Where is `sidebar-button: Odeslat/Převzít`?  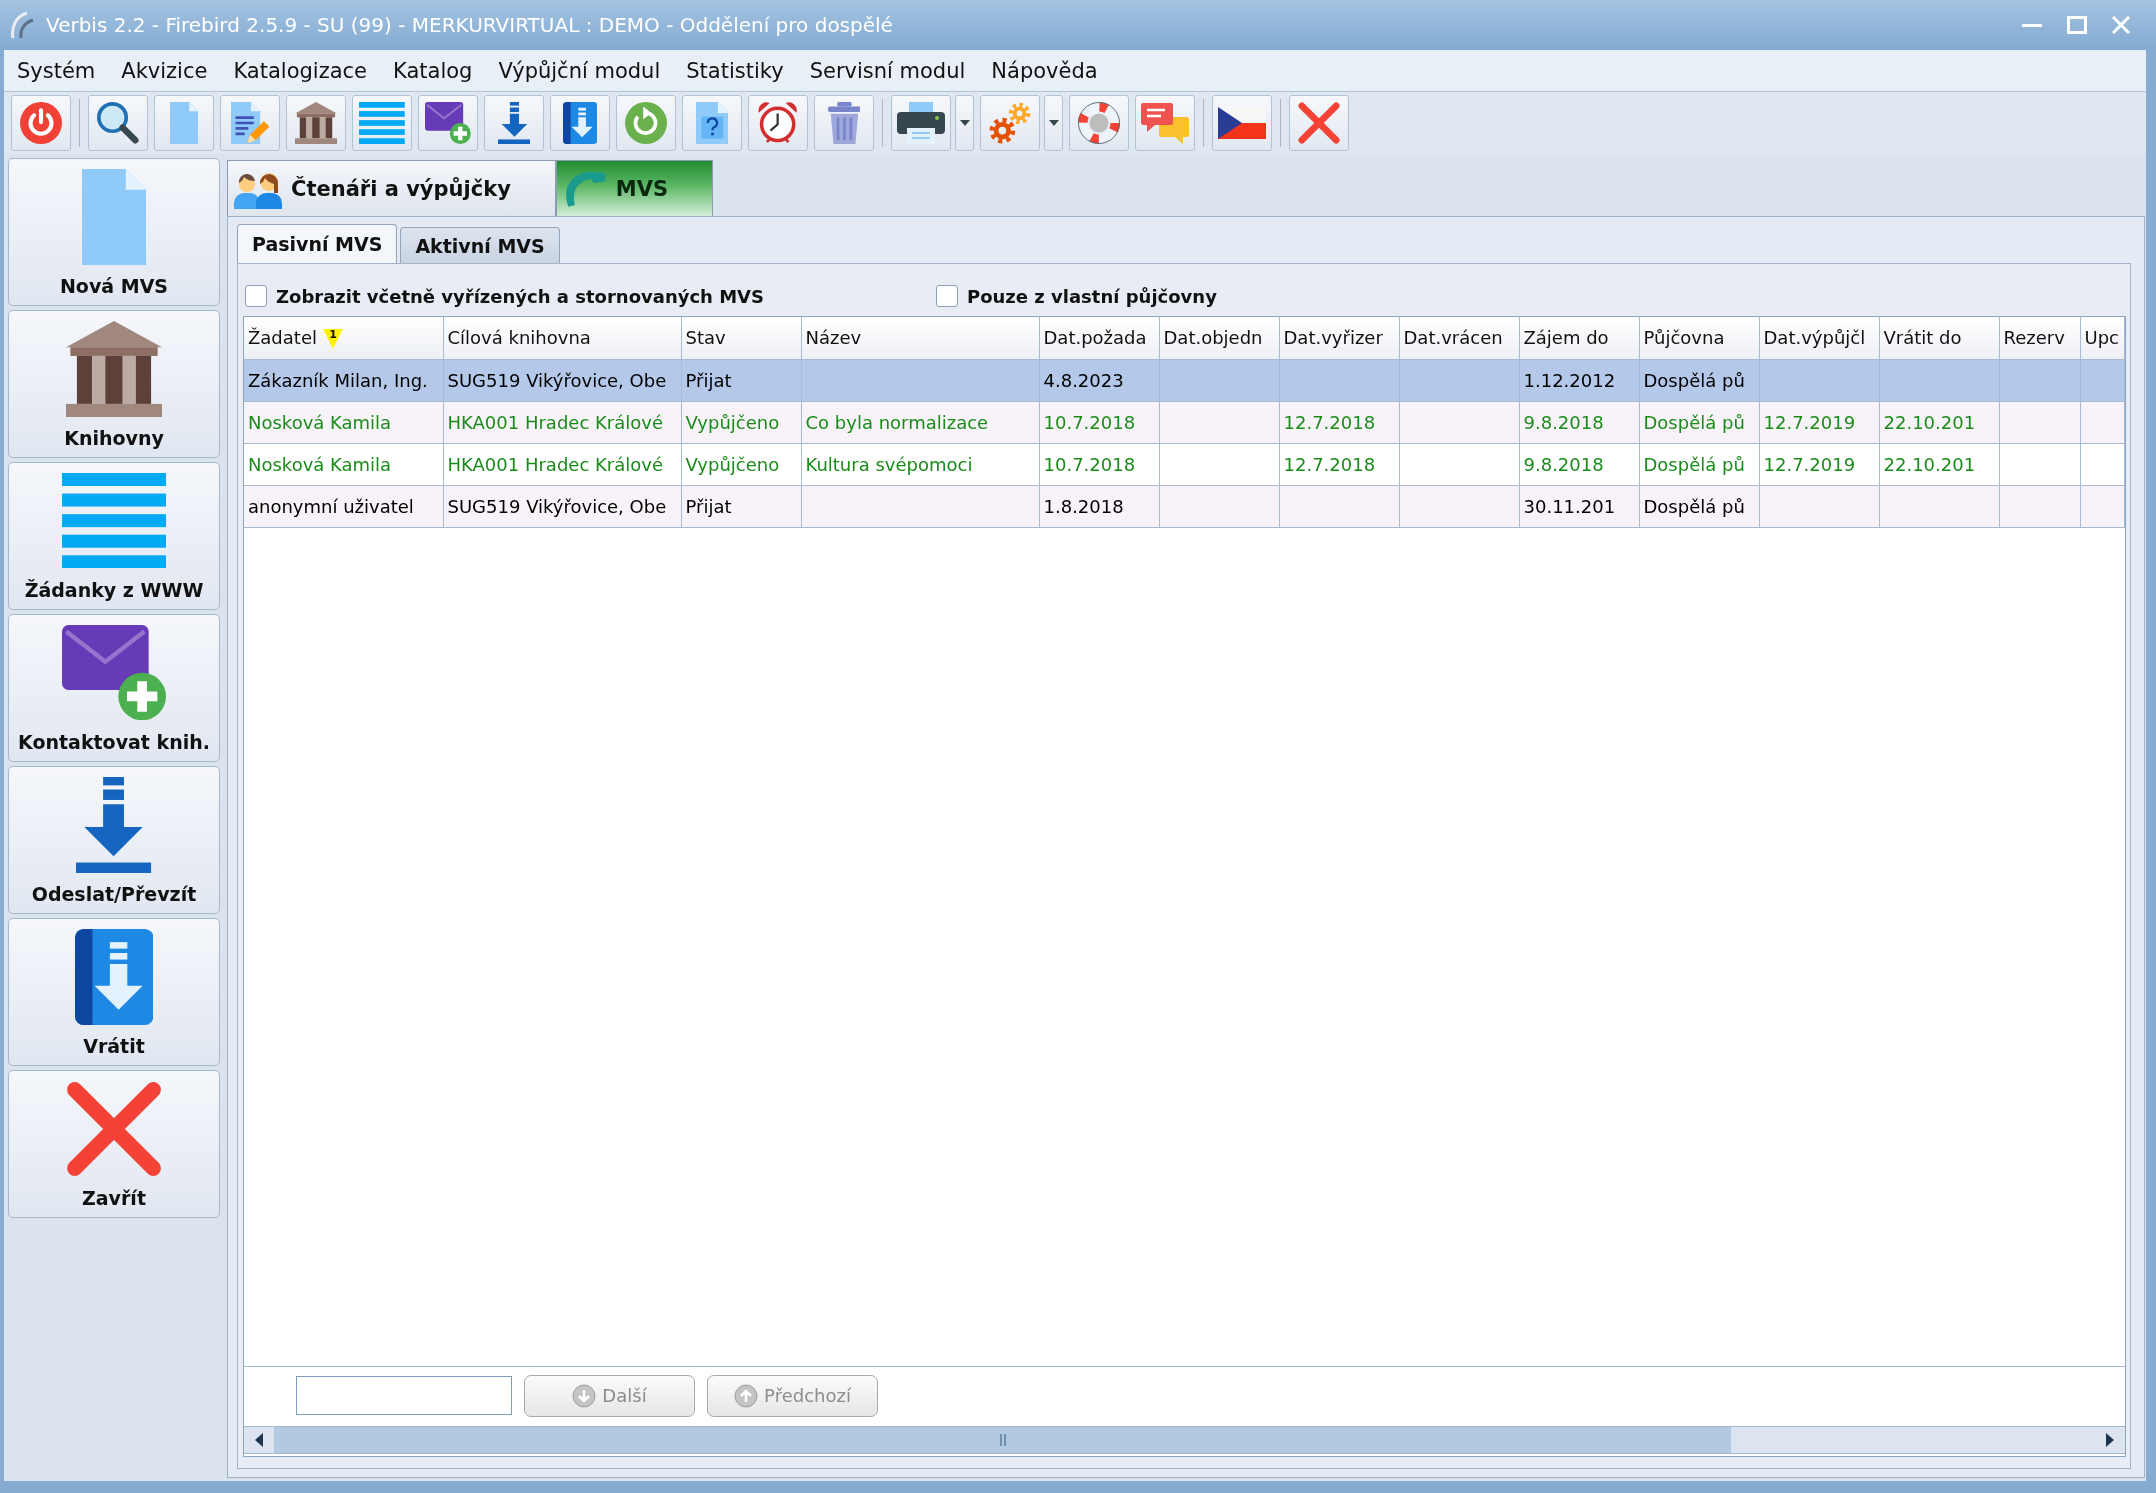 sidebar-button: Odeslat/Převzít is located at coordinates (114, 840).